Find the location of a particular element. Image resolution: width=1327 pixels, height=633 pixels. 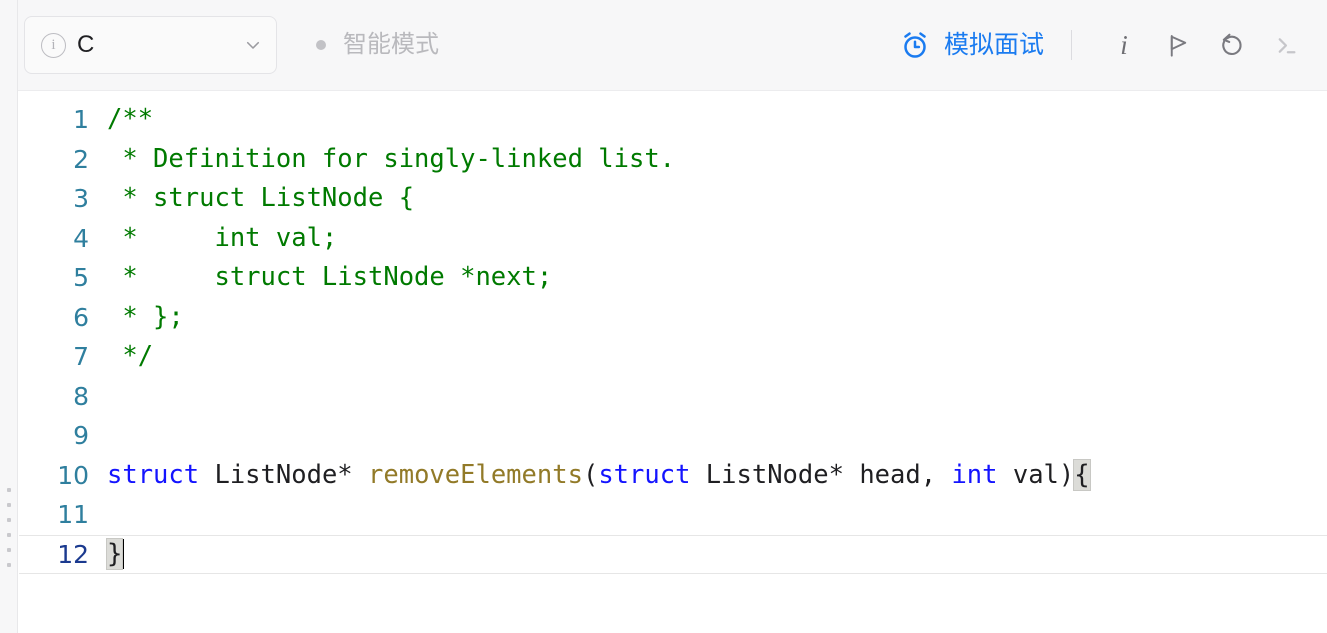

mock-interview-label: 模拟面试 is located at coordinates (993, 44).